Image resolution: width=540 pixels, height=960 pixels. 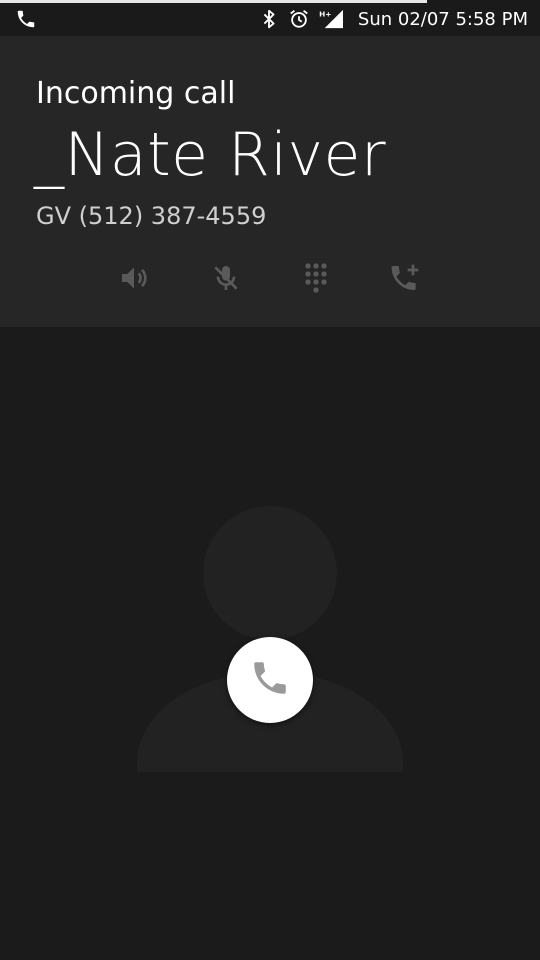 I want to click on caller-number: GV (512) 387-4559, so click(x=151, y=216).